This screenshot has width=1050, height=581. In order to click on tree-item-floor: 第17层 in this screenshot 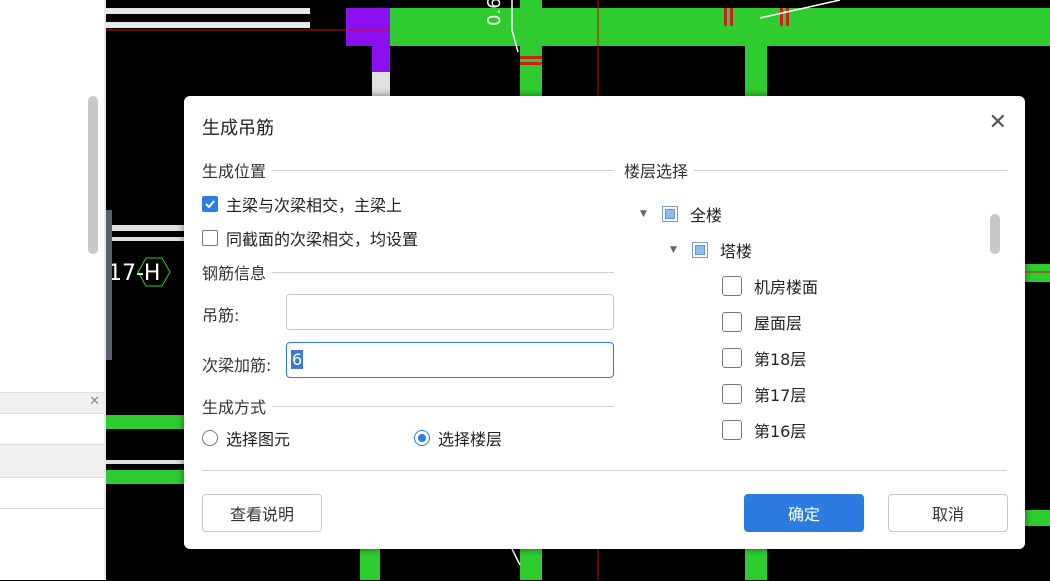, I will do `click(764, 394)`.